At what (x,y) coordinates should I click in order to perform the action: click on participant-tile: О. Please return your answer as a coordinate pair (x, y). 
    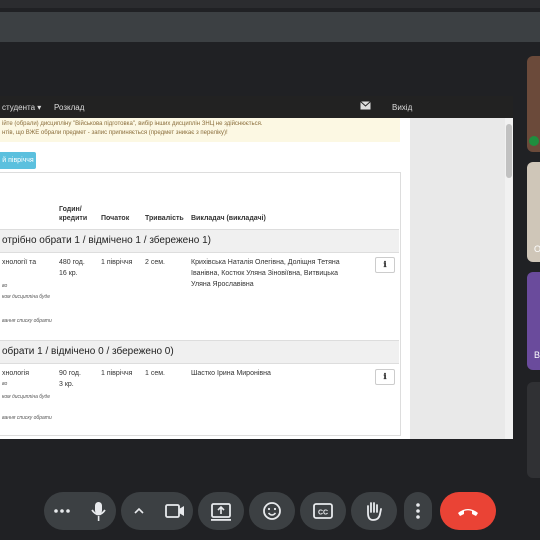
    Looking at the image, I should click on (533, 212).